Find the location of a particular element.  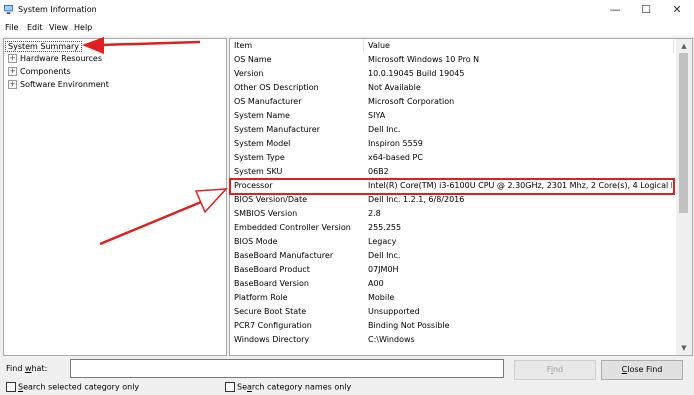

search-category-names-checkbox: Search category names only is located at coordinates (288, 387).